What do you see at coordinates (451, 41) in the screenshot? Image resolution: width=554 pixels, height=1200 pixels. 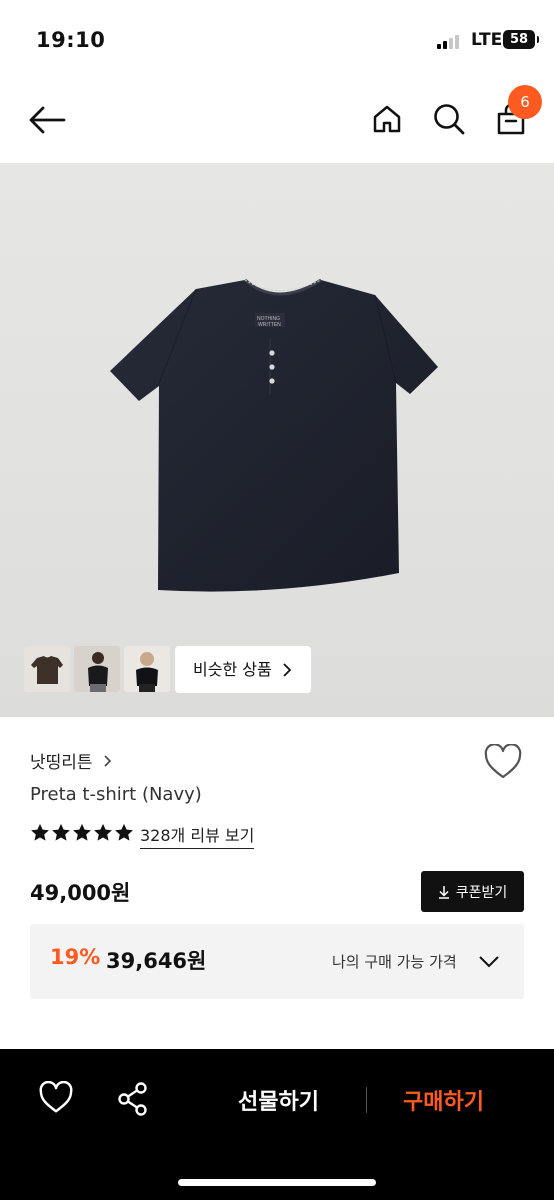 I see `signal-icon` at bounding box center [451, 41].